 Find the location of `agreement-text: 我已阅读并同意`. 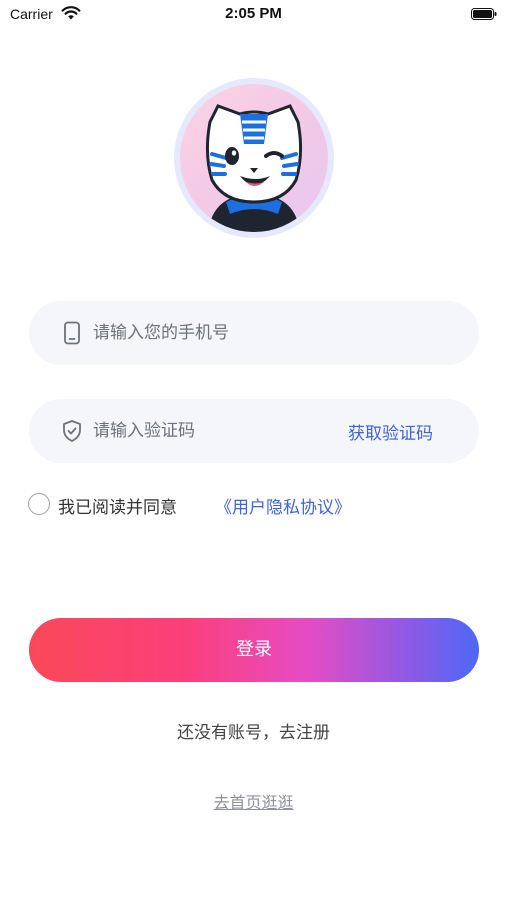

agreement-text: 我已阅读并同意 is located at coordinates (117, 508).